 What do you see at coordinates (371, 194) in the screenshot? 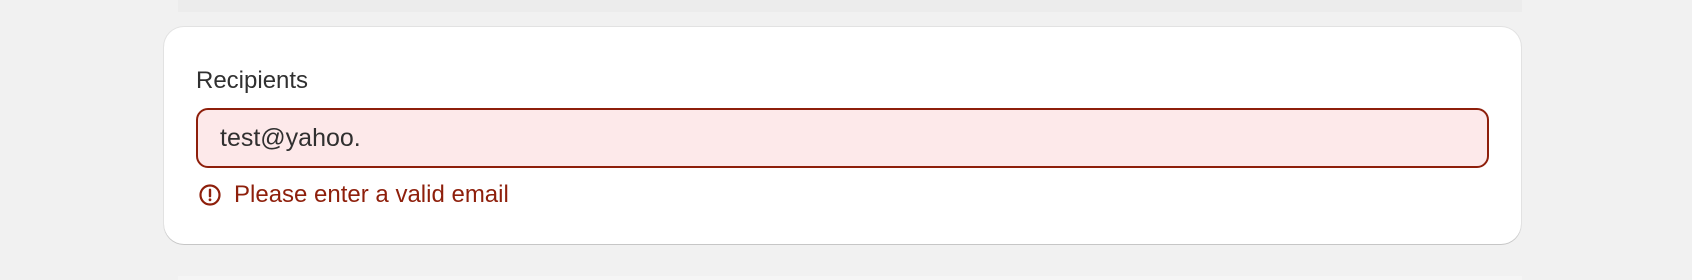
I see `error-message: Please enter a valid email` at bounding box center [371, 194].